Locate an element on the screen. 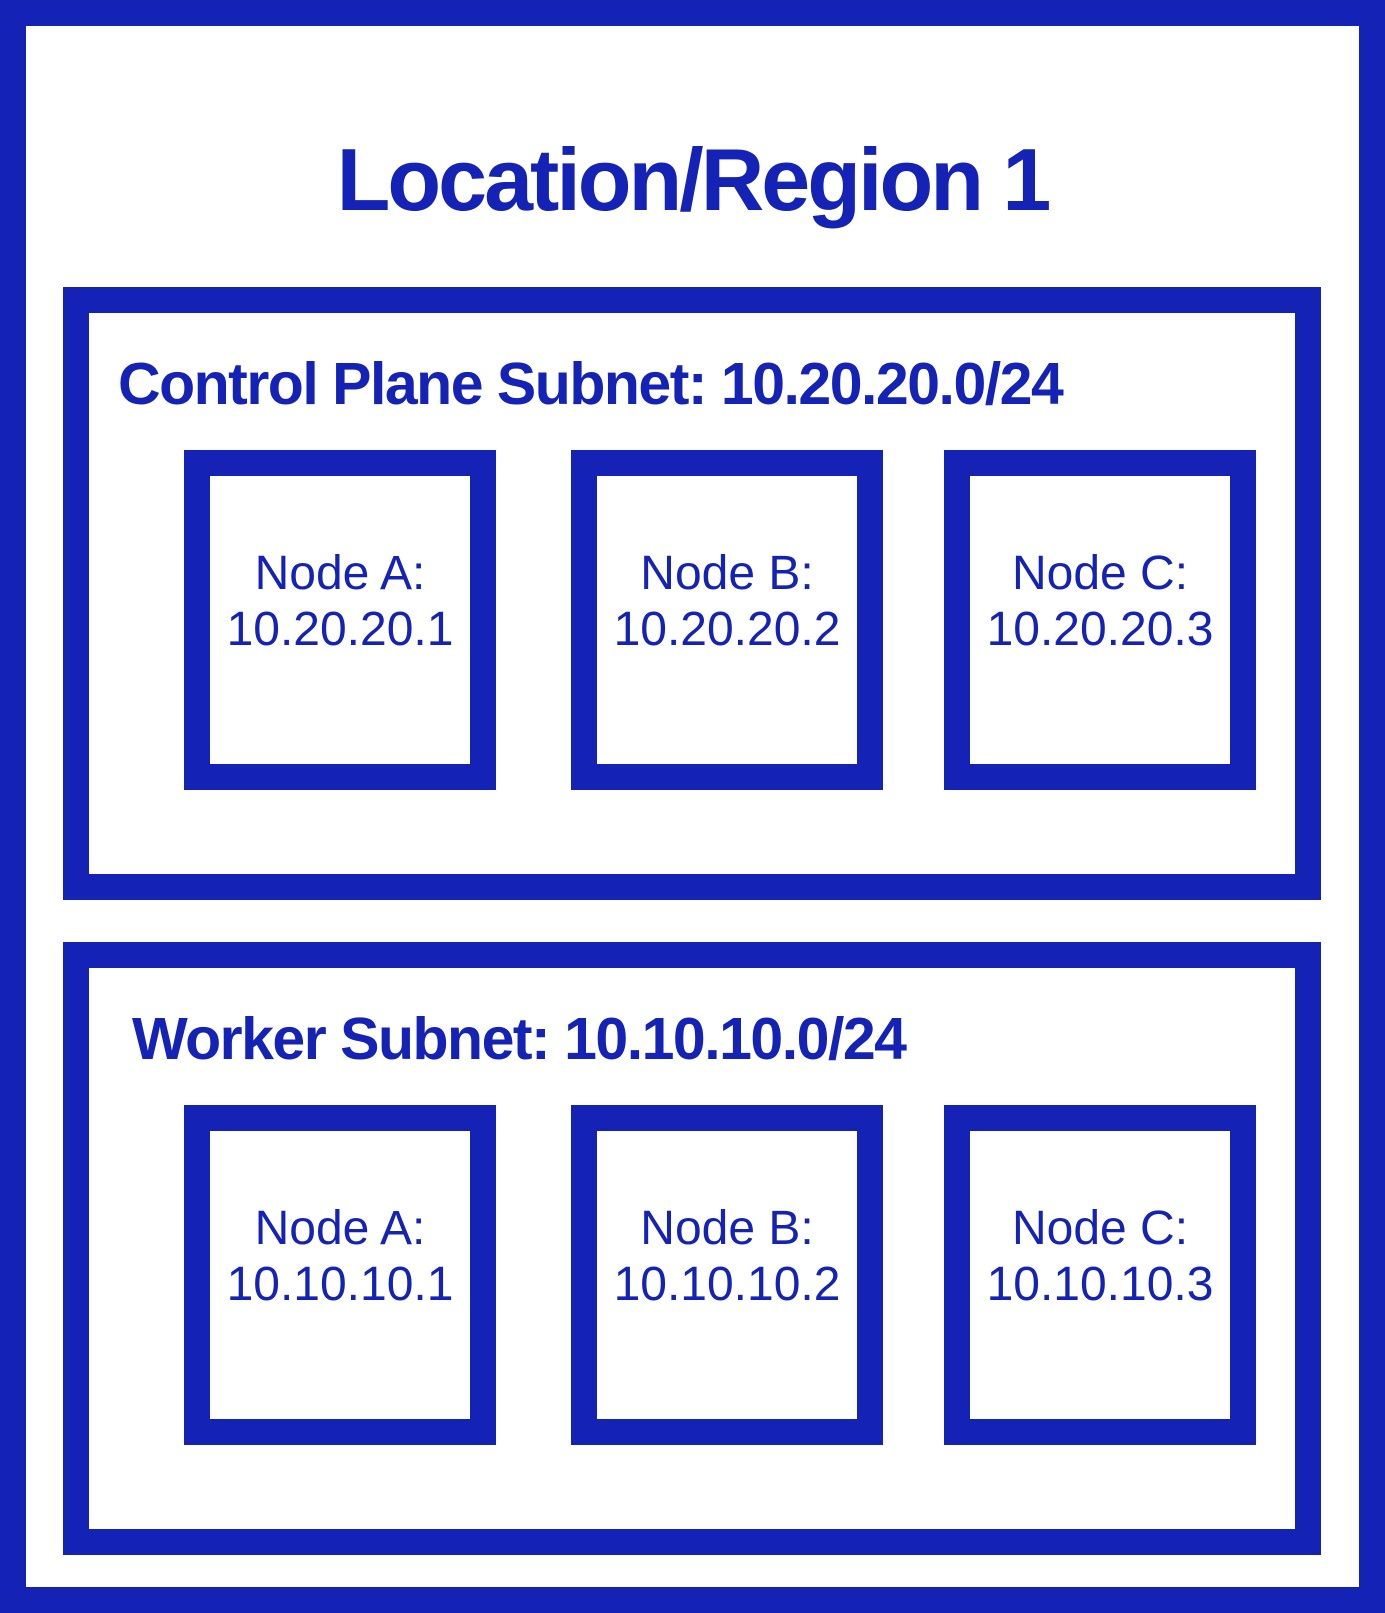 Image resolution: width=1385 pixels, height=1613 pixels. node-ip: 10.20.20.3 is located at coordinates (1100, 629).